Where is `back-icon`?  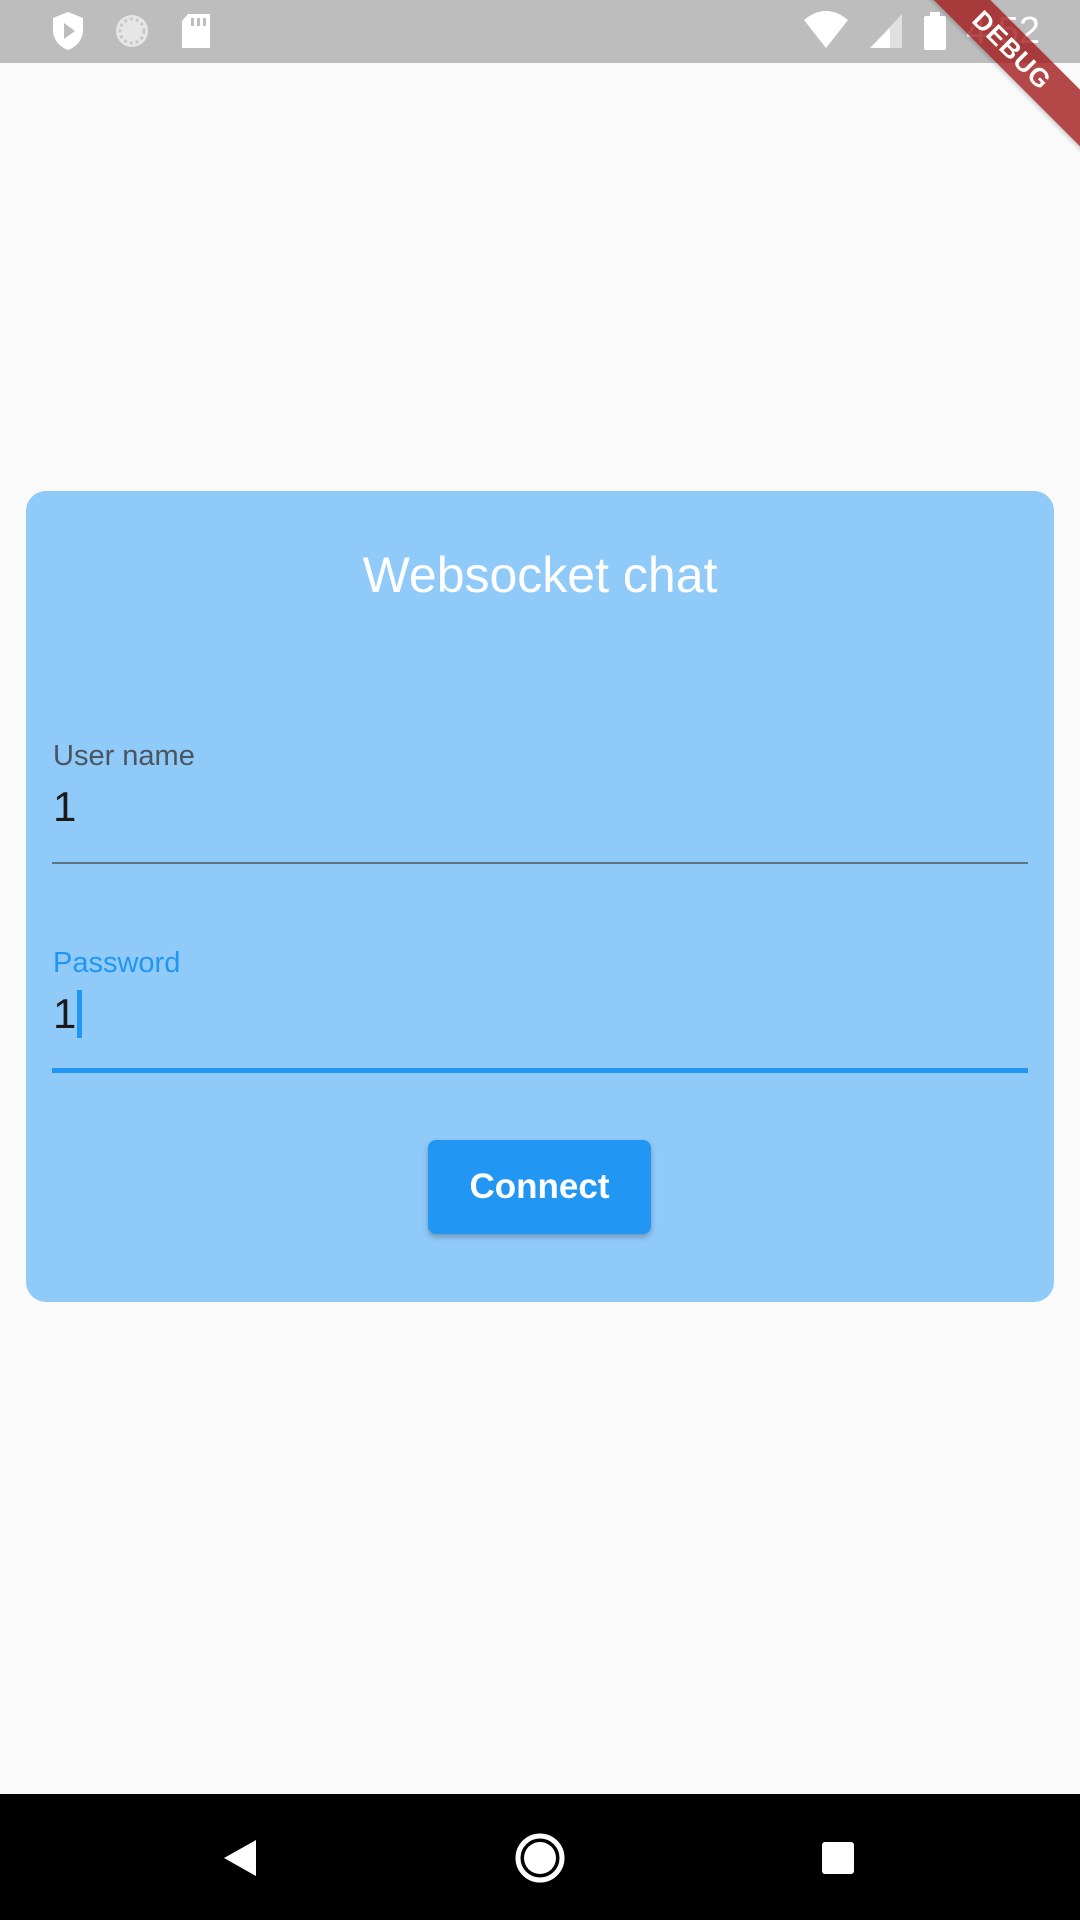 back-icon is located at coordinates (242, 1858).